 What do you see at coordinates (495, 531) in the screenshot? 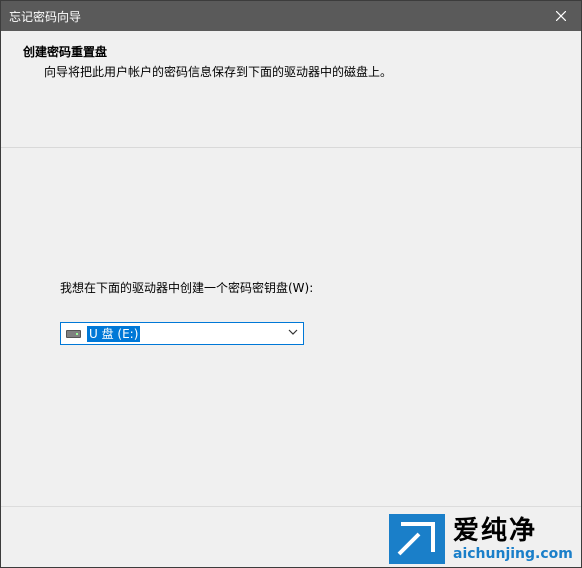
I see `watermark-brand: 爱纯净` at bounding box center [495, 531].